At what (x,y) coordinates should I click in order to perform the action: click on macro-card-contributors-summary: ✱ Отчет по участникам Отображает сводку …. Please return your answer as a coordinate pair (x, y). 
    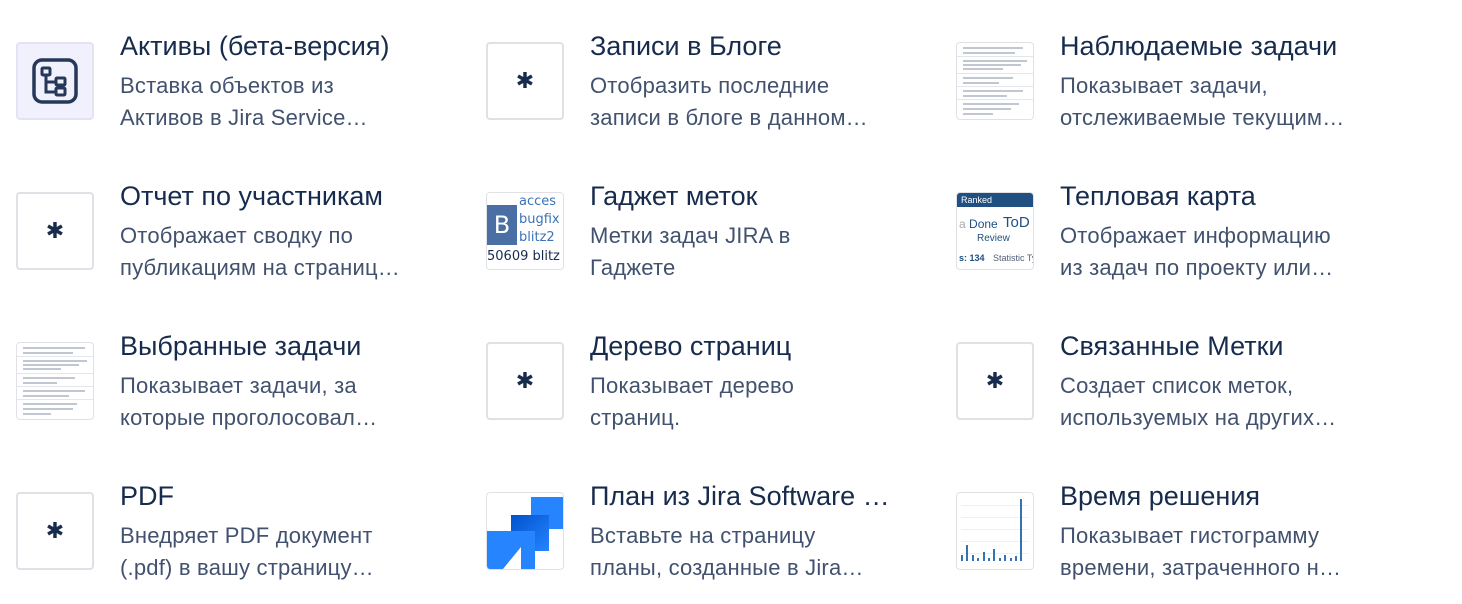
    Looking at the image, I should click on (220, 215).